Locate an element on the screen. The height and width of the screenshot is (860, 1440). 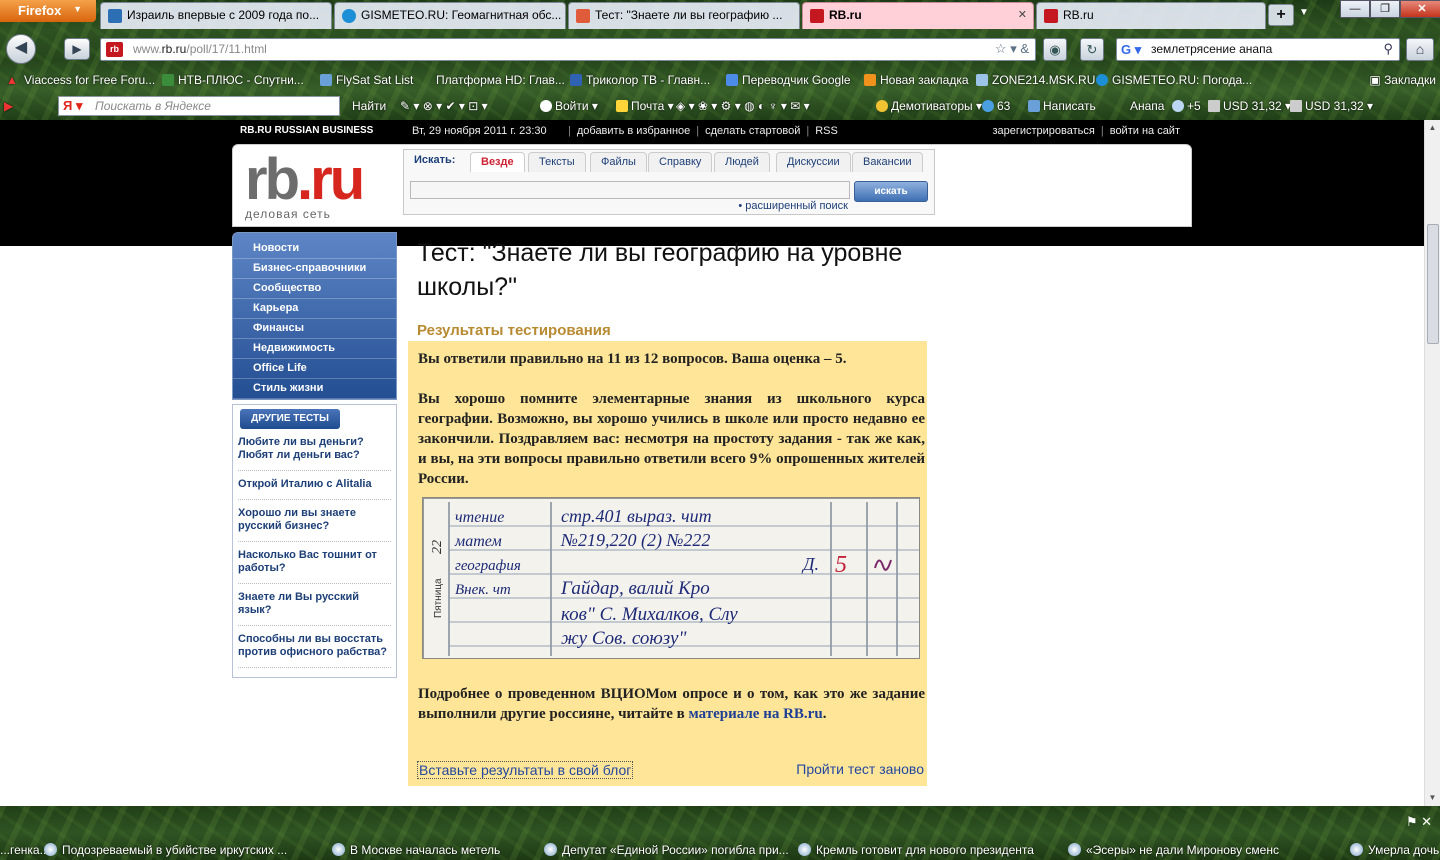
retry-test-link: Пройти тест заново is located at coordinates (860, 769).